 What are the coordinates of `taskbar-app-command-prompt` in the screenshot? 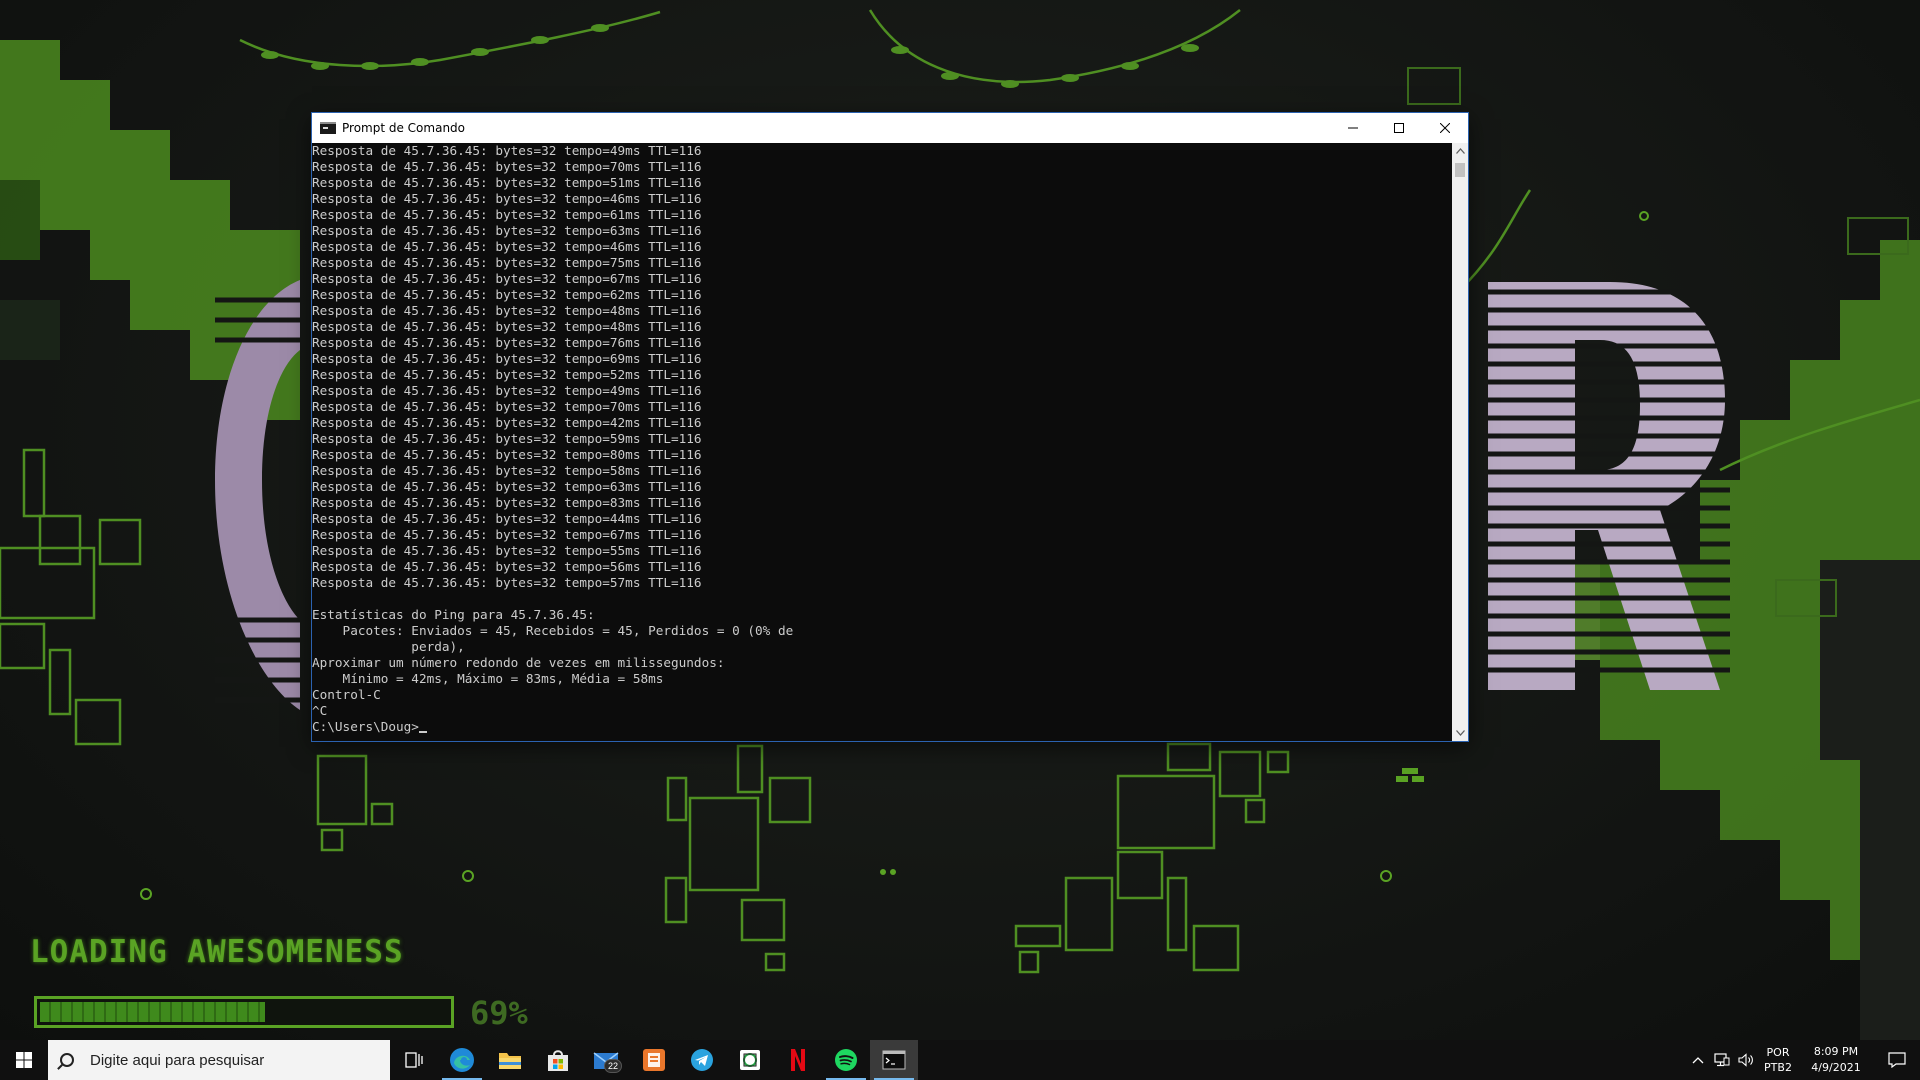 It's located at (894, 1060).